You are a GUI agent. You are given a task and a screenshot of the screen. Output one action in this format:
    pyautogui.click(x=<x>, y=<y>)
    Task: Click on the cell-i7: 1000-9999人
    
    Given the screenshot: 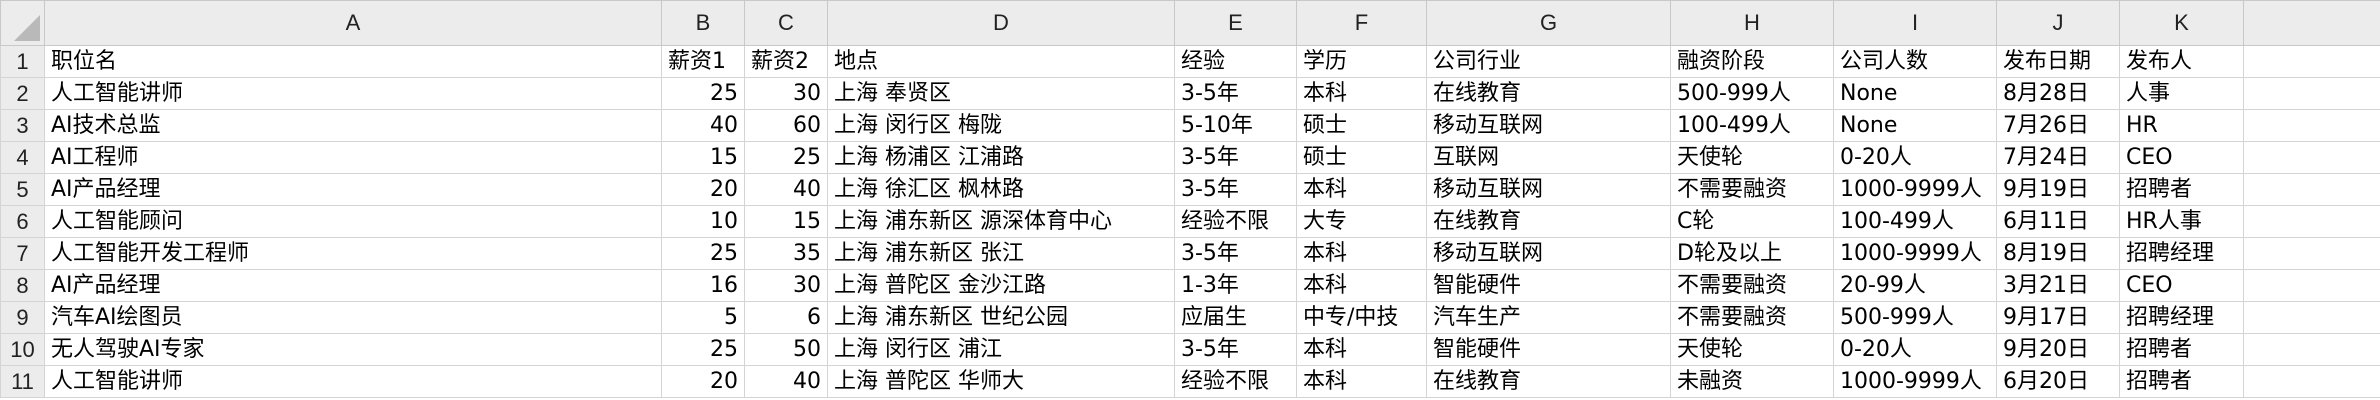 What is the action you would take?
    pyautogui.click(x=1915, y=253)
    